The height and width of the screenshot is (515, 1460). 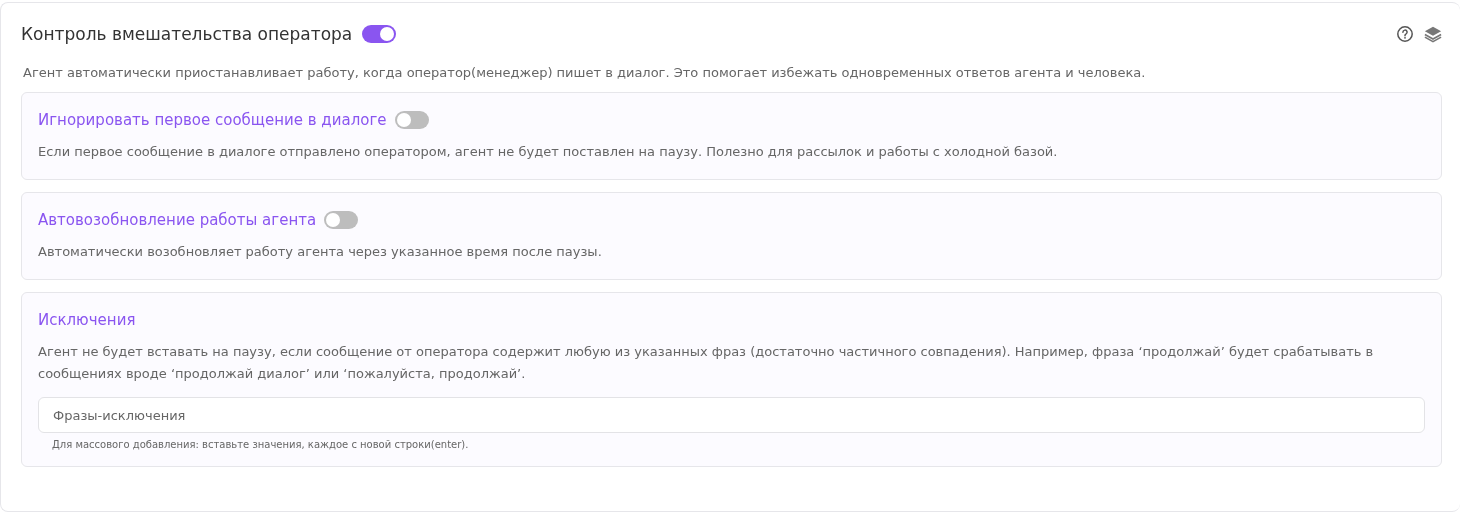 I want to click on input-hint: Для массового добавления: вставьте значения, каждое с новой строки(enter)., so click(x=261, y=444).